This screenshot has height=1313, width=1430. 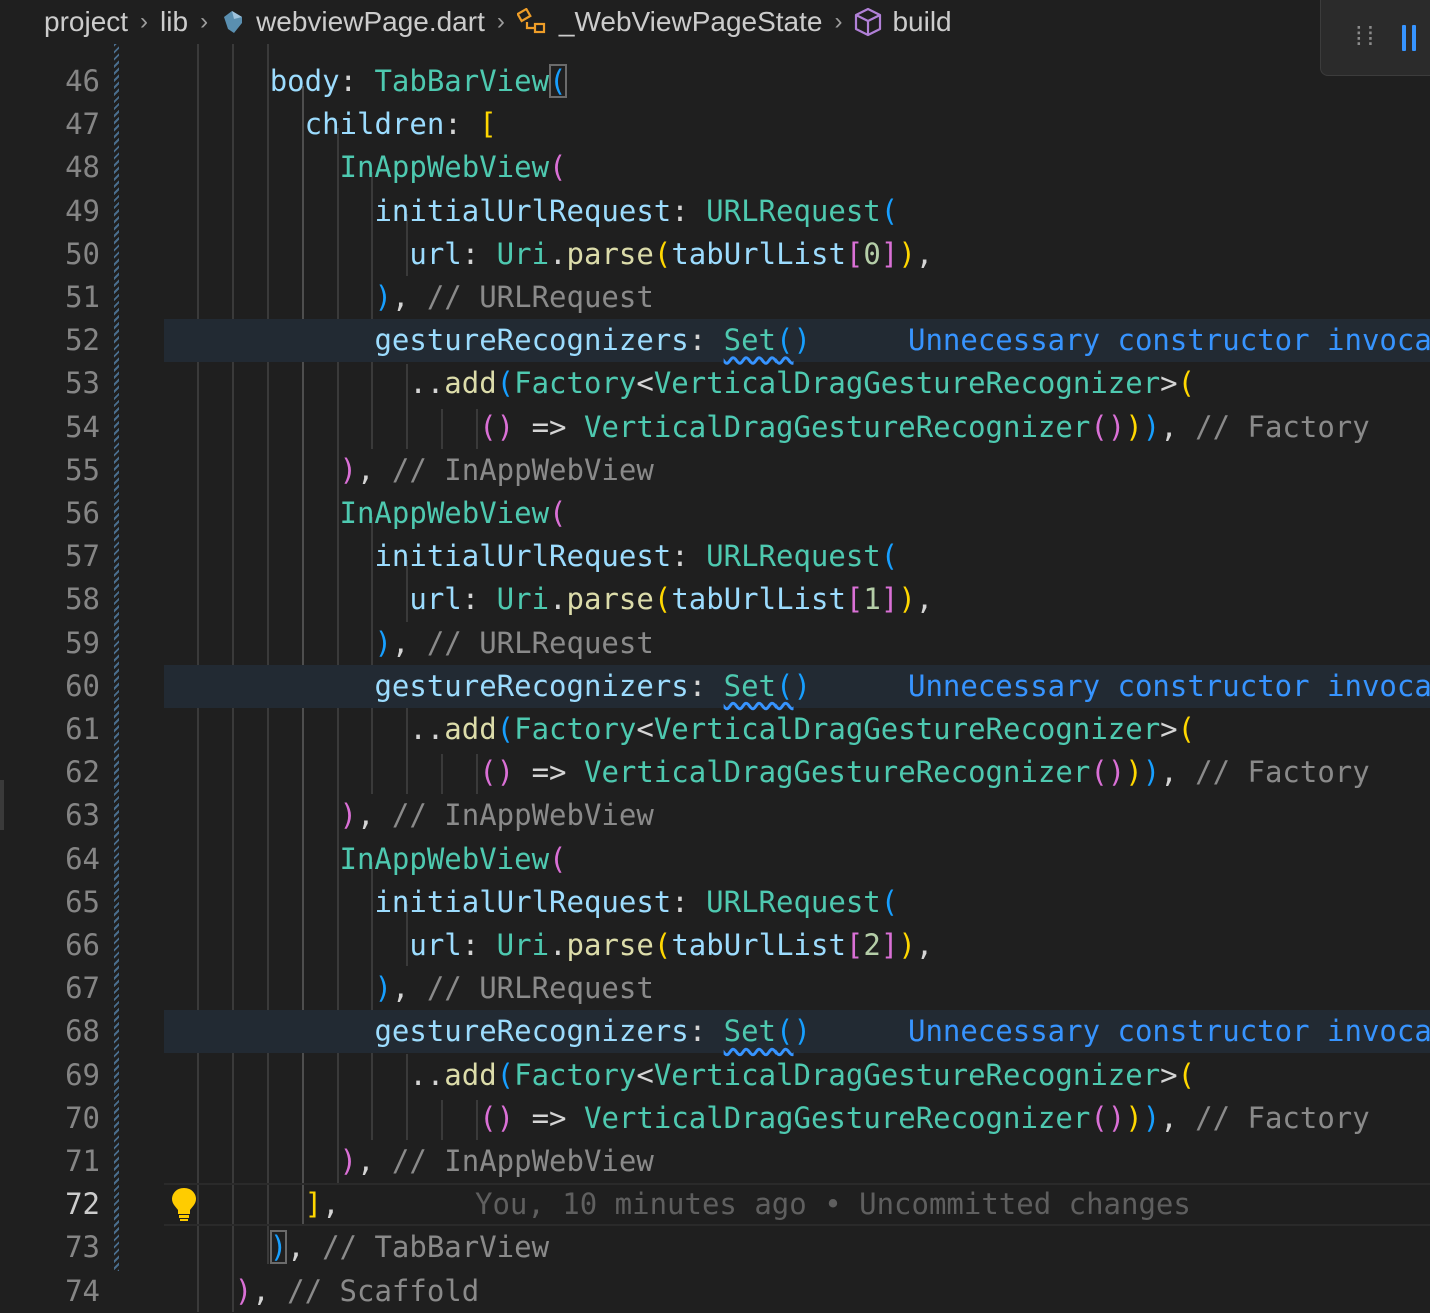 What do you see at coordinates (715, 81) in the screenshot?
I see `code-line: 46 body: TabBarView(` at bounding box center [715, 81].